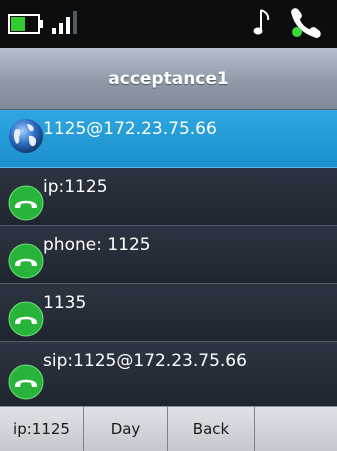  Describe the element at coordinates (26, 136) in the screenshot. I see `globe-icon` at that location.